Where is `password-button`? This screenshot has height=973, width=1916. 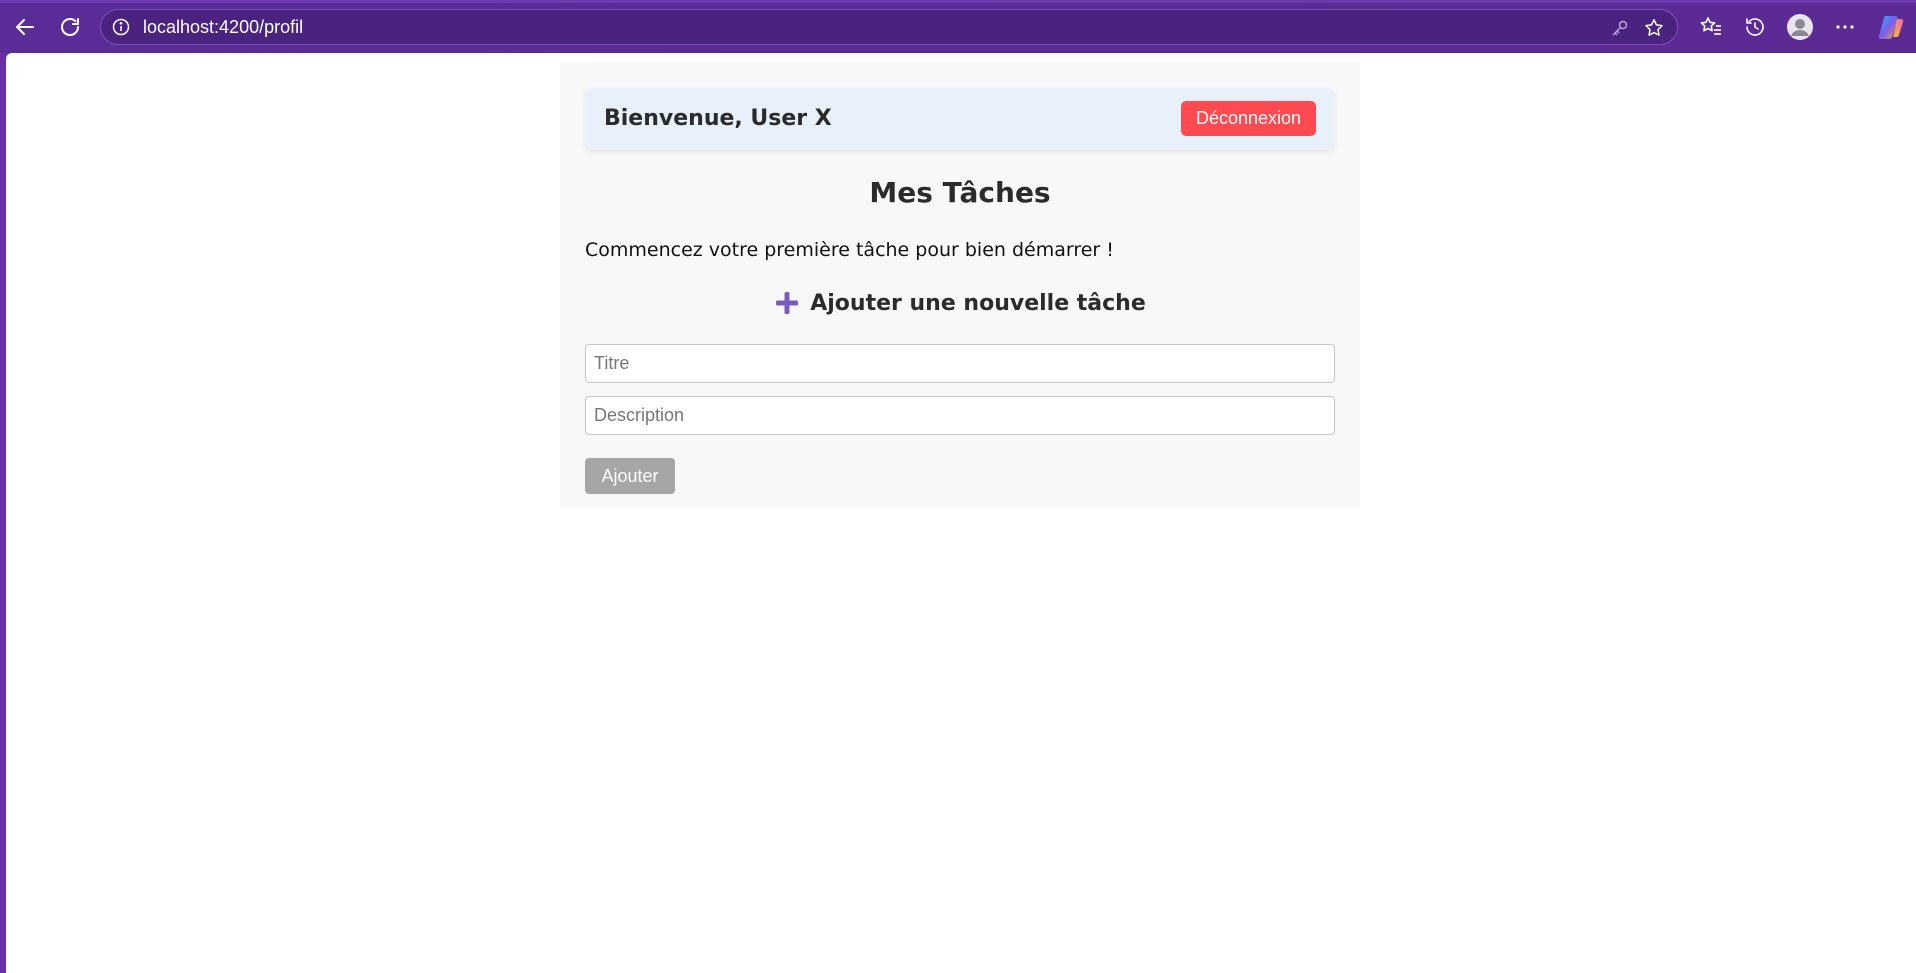 password-button is located at coordinates (1620, 28).